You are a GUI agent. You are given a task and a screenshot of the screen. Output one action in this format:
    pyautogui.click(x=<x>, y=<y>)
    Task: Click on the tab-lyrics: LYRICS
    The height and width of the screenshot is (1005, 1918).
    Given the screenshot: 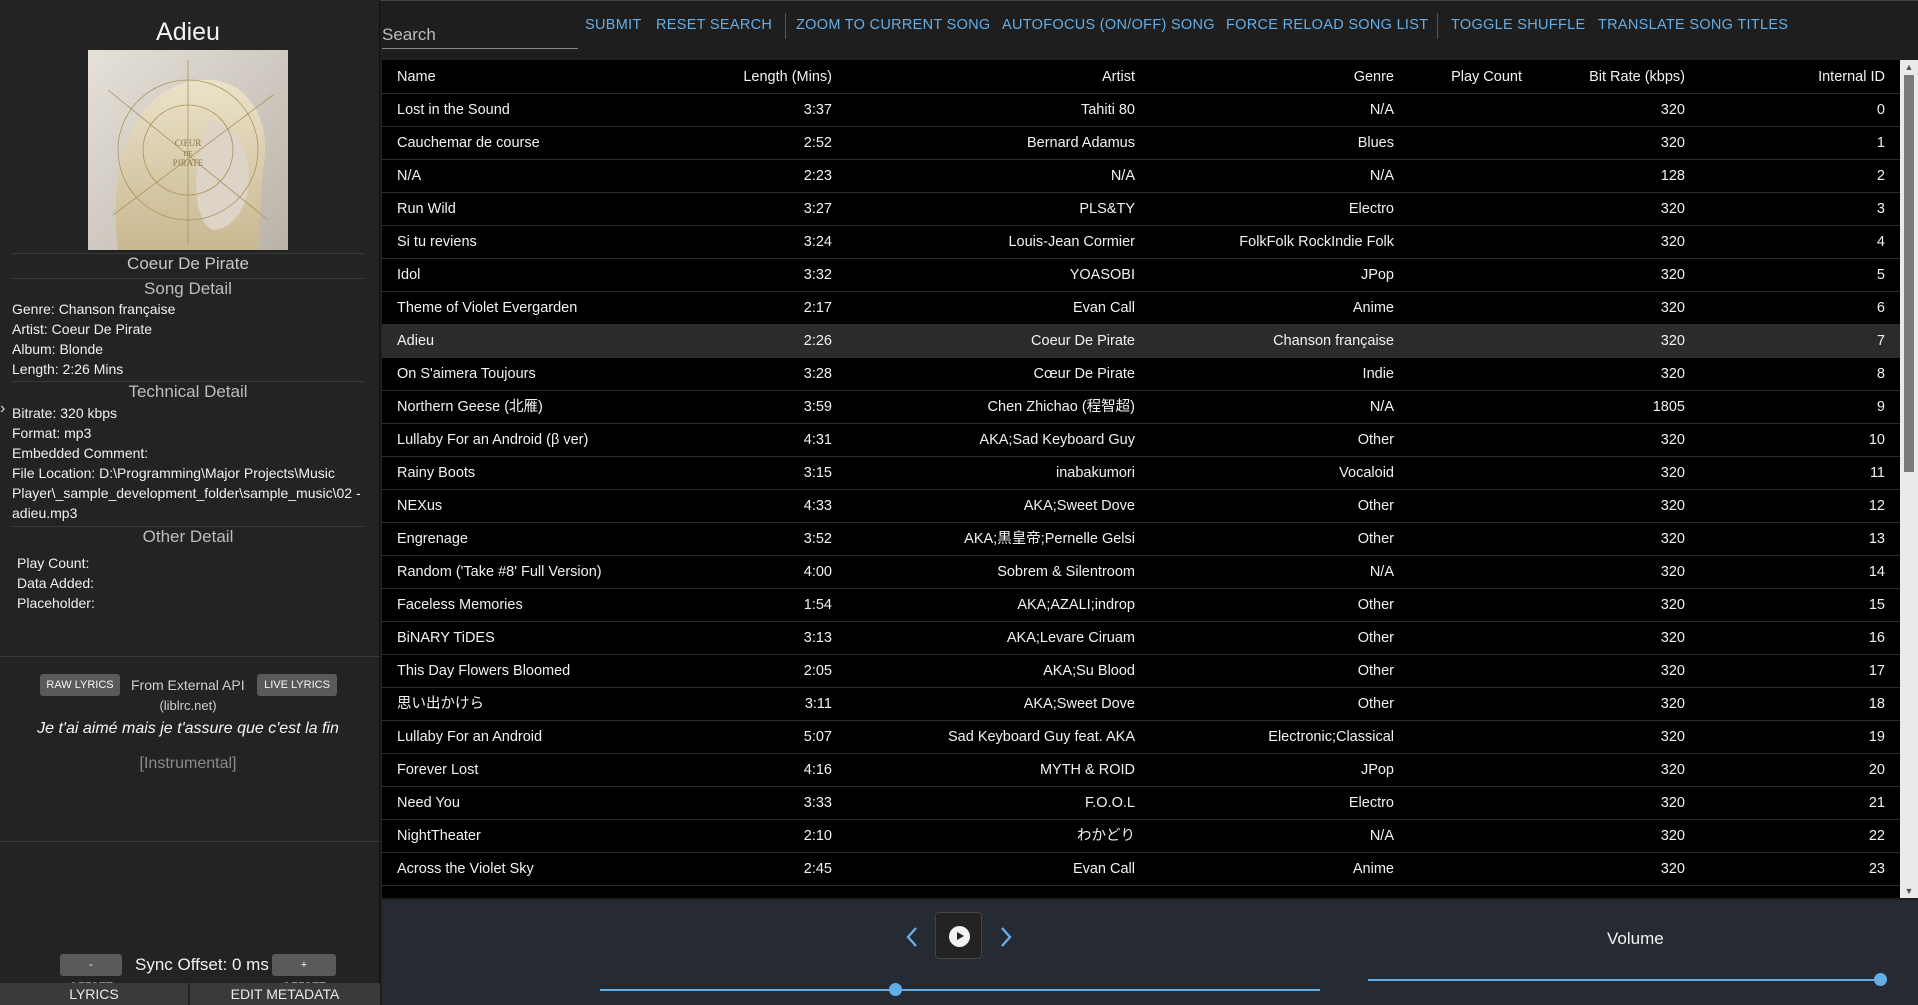 What is the action you would take?
    pyautogui.click(x=94, y=994)
    